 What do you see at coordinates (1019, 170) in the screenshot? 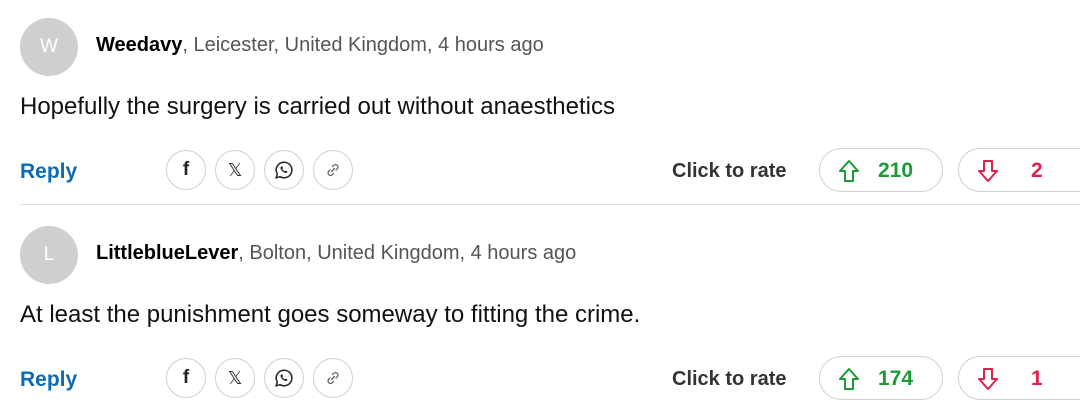
I see `downvote-button: 2` at bounding box center [1019, 170].